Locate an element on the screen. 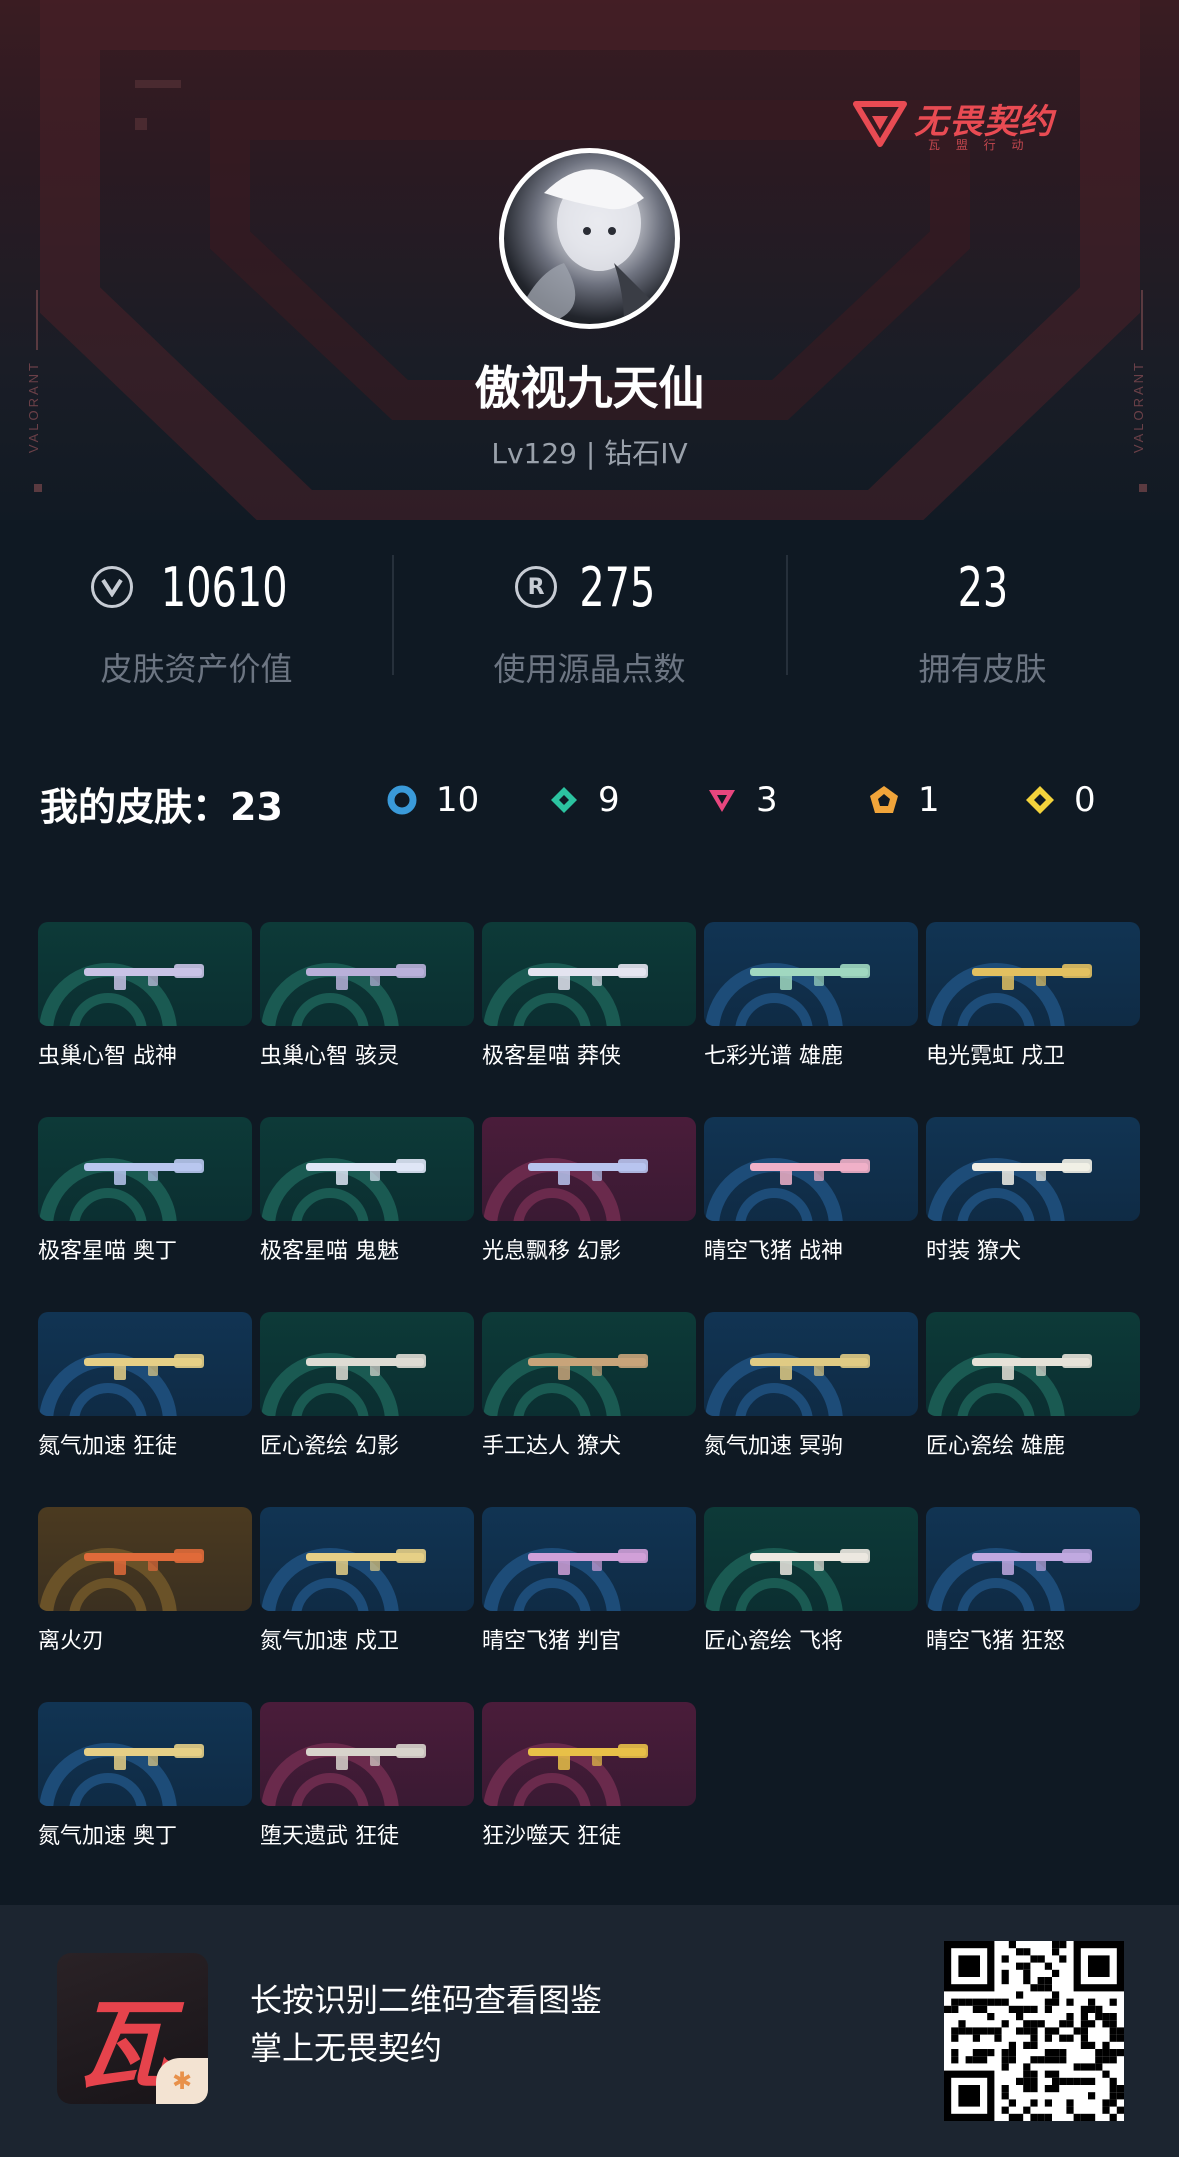 The width and height of the screenshot is (1179, 2157). ultra-tier-icon is located at coordinates (1040, 800).